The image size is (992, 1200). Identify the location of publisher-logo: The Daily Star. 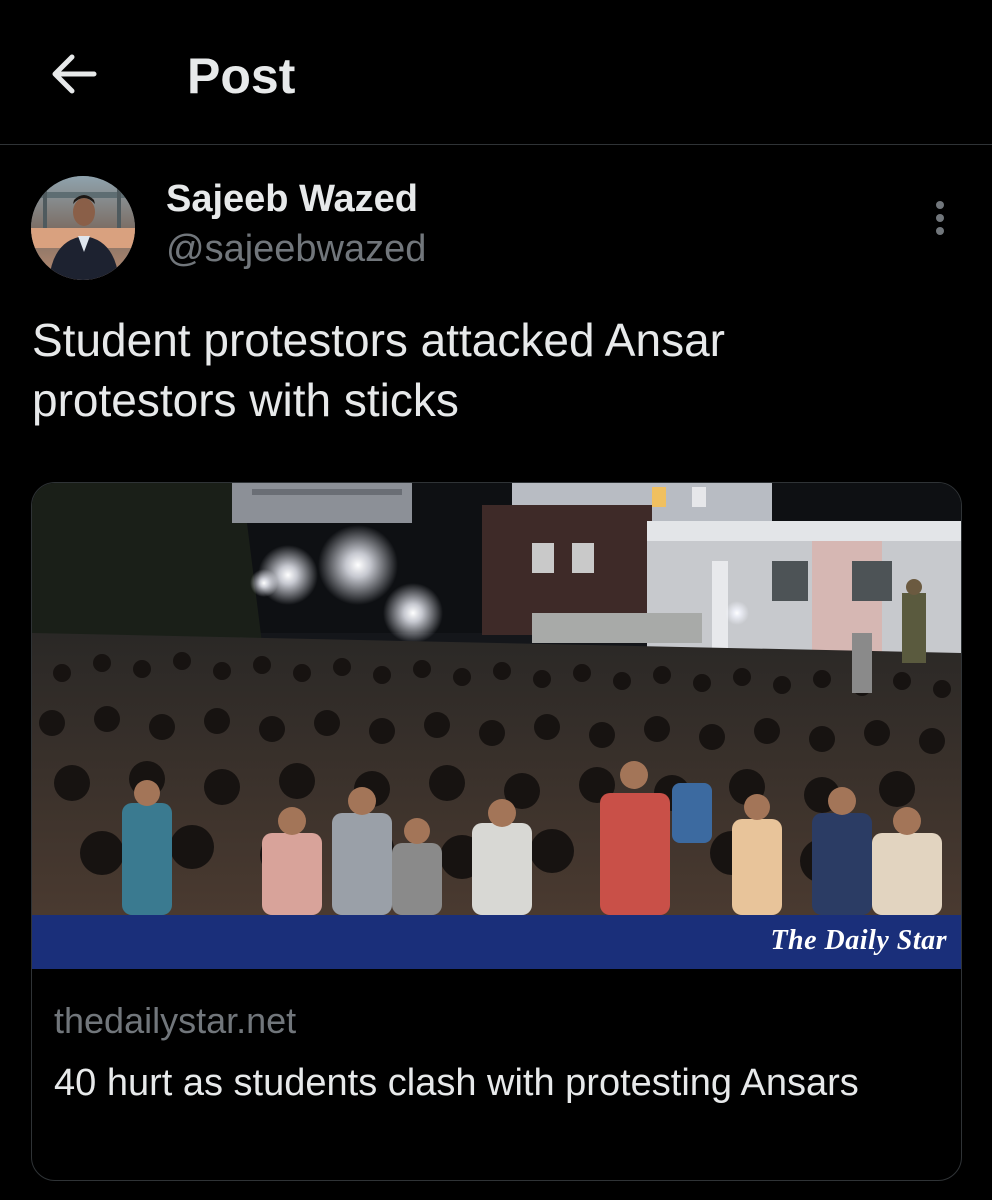
(858, 940).